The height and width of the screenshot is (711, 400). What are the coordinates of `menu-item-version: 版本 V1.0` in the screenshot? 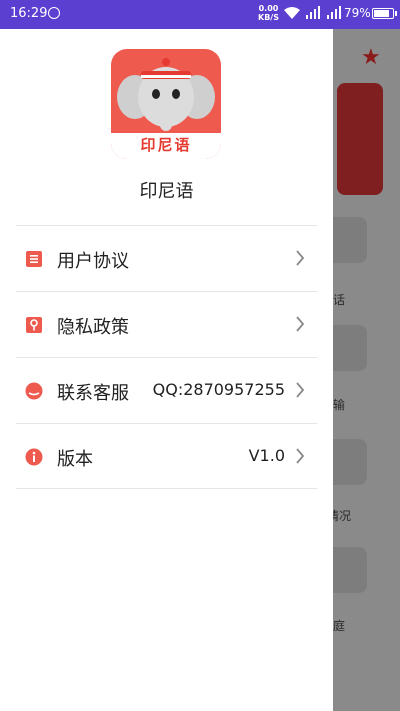 It's located at (166, 456).